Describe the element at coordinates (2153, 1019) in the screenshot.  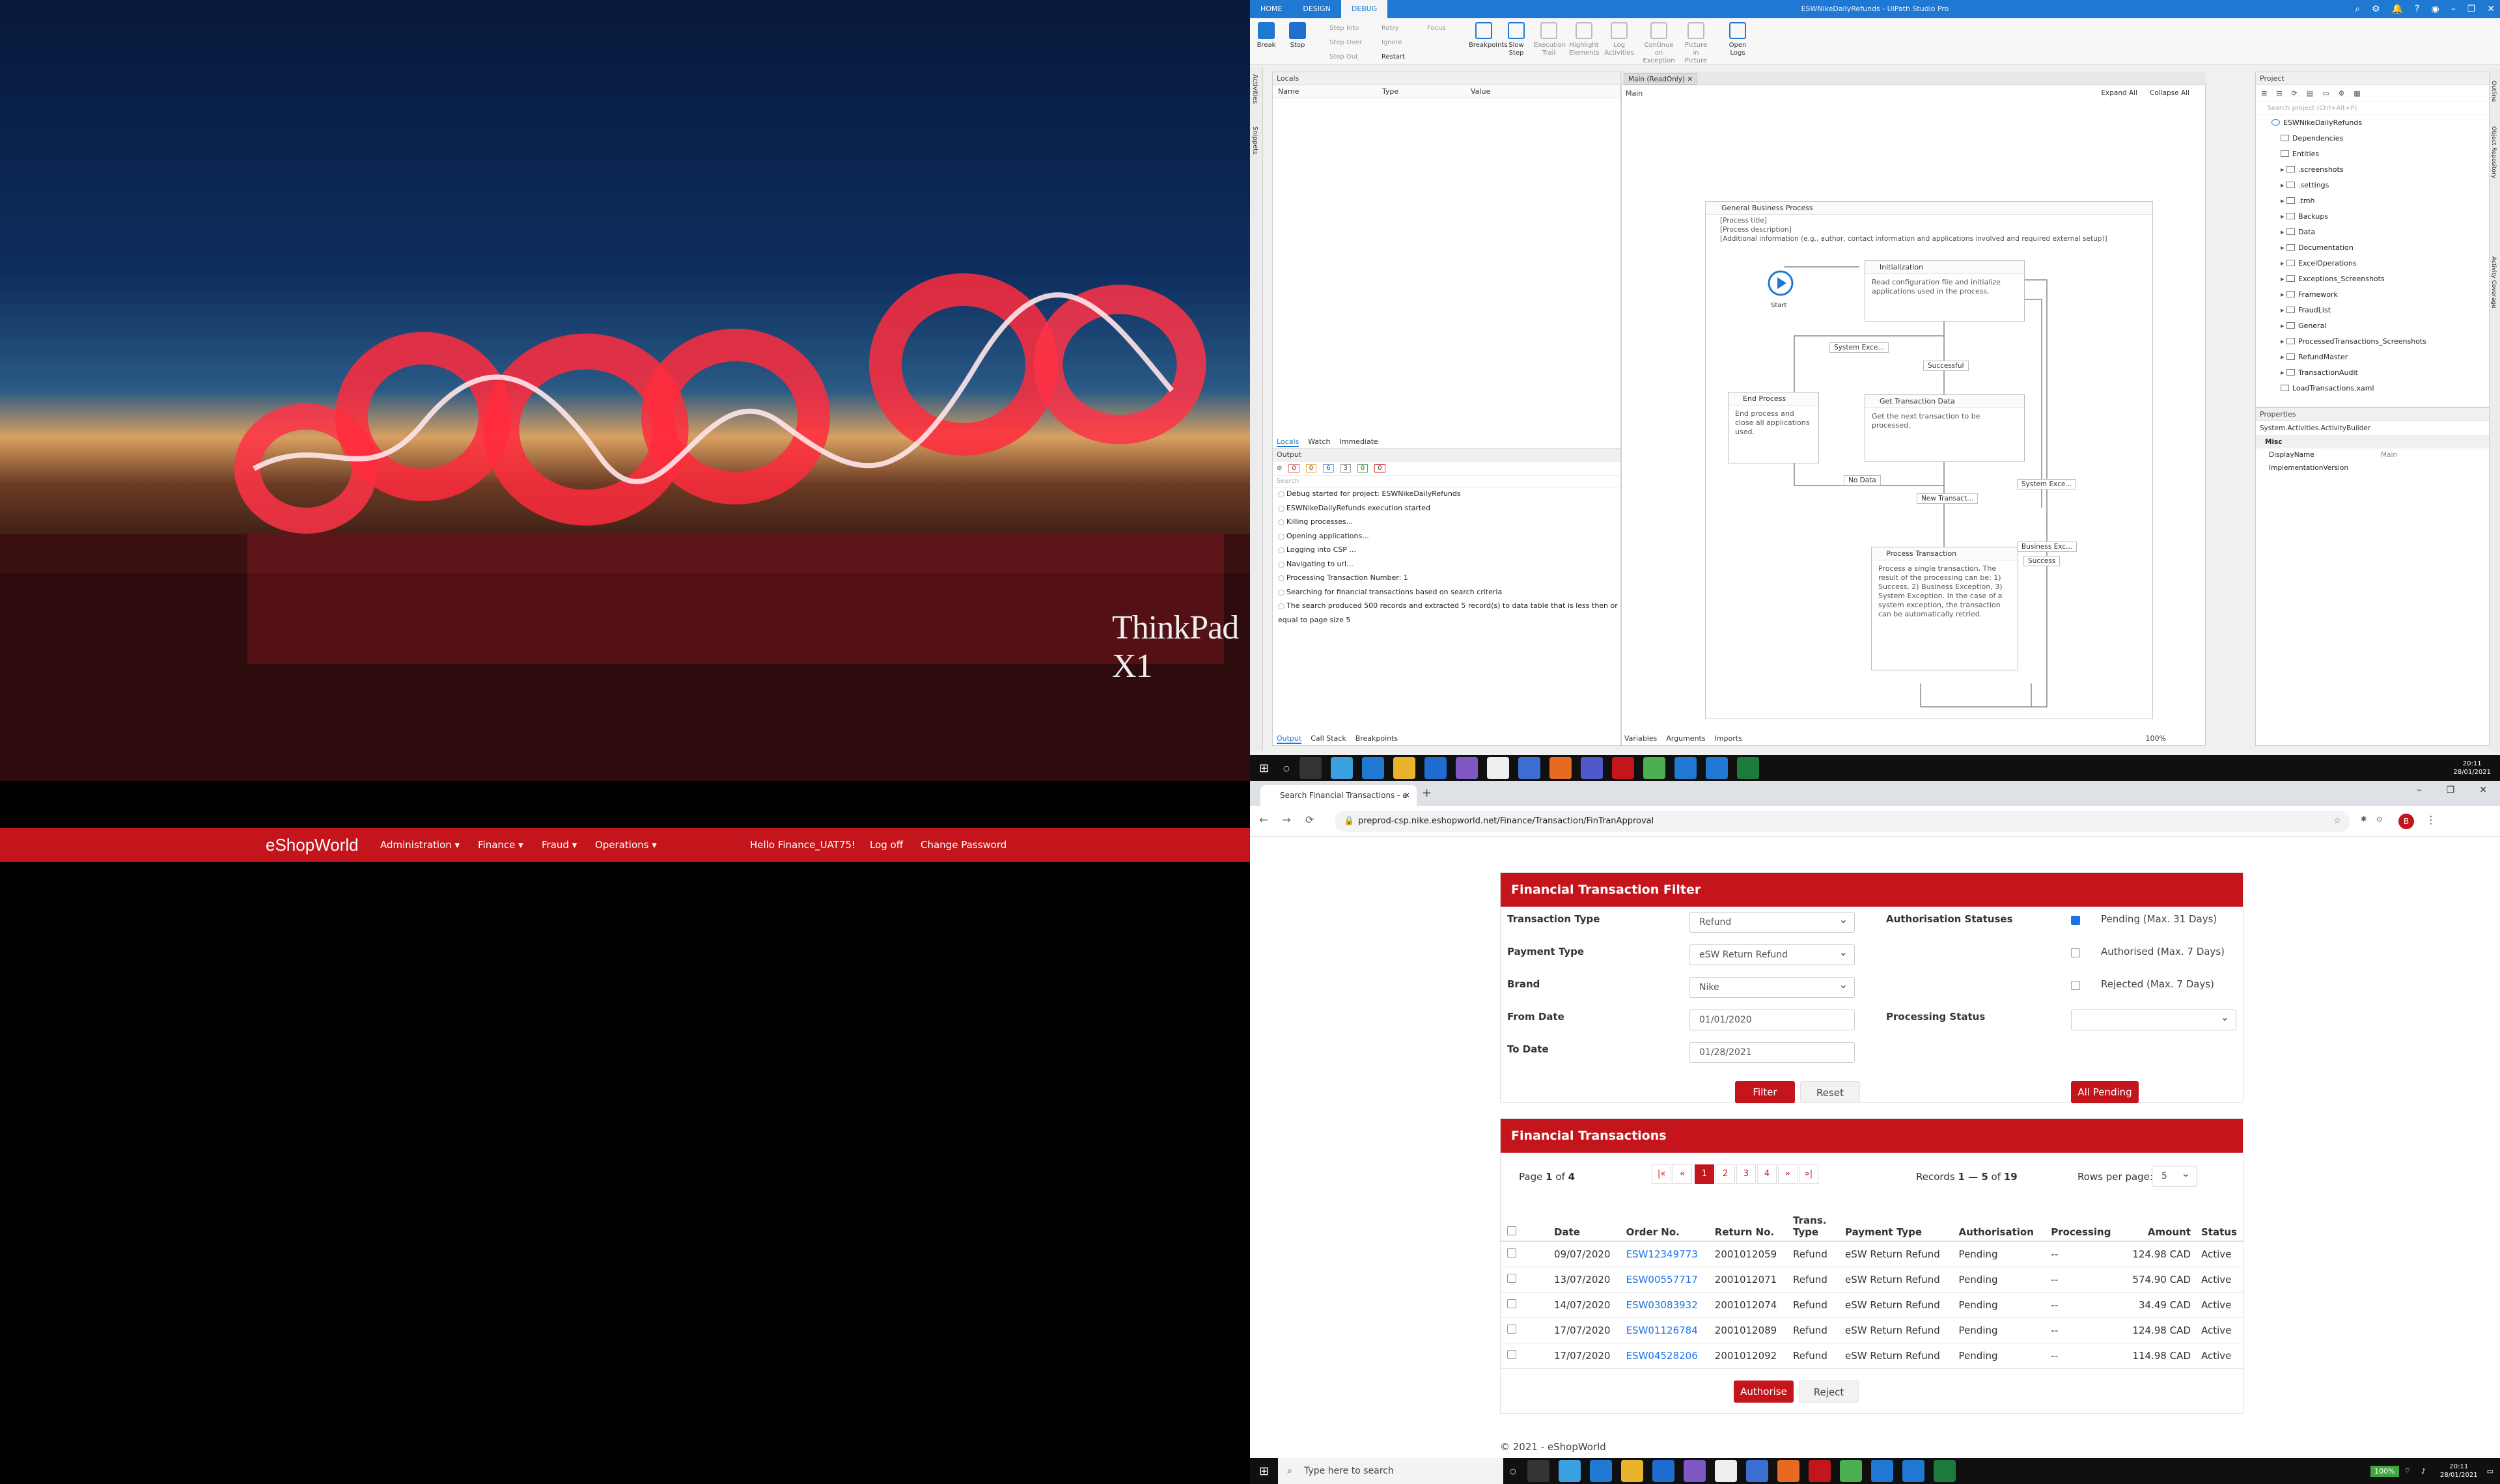
I see `processing-status-select` at that location.